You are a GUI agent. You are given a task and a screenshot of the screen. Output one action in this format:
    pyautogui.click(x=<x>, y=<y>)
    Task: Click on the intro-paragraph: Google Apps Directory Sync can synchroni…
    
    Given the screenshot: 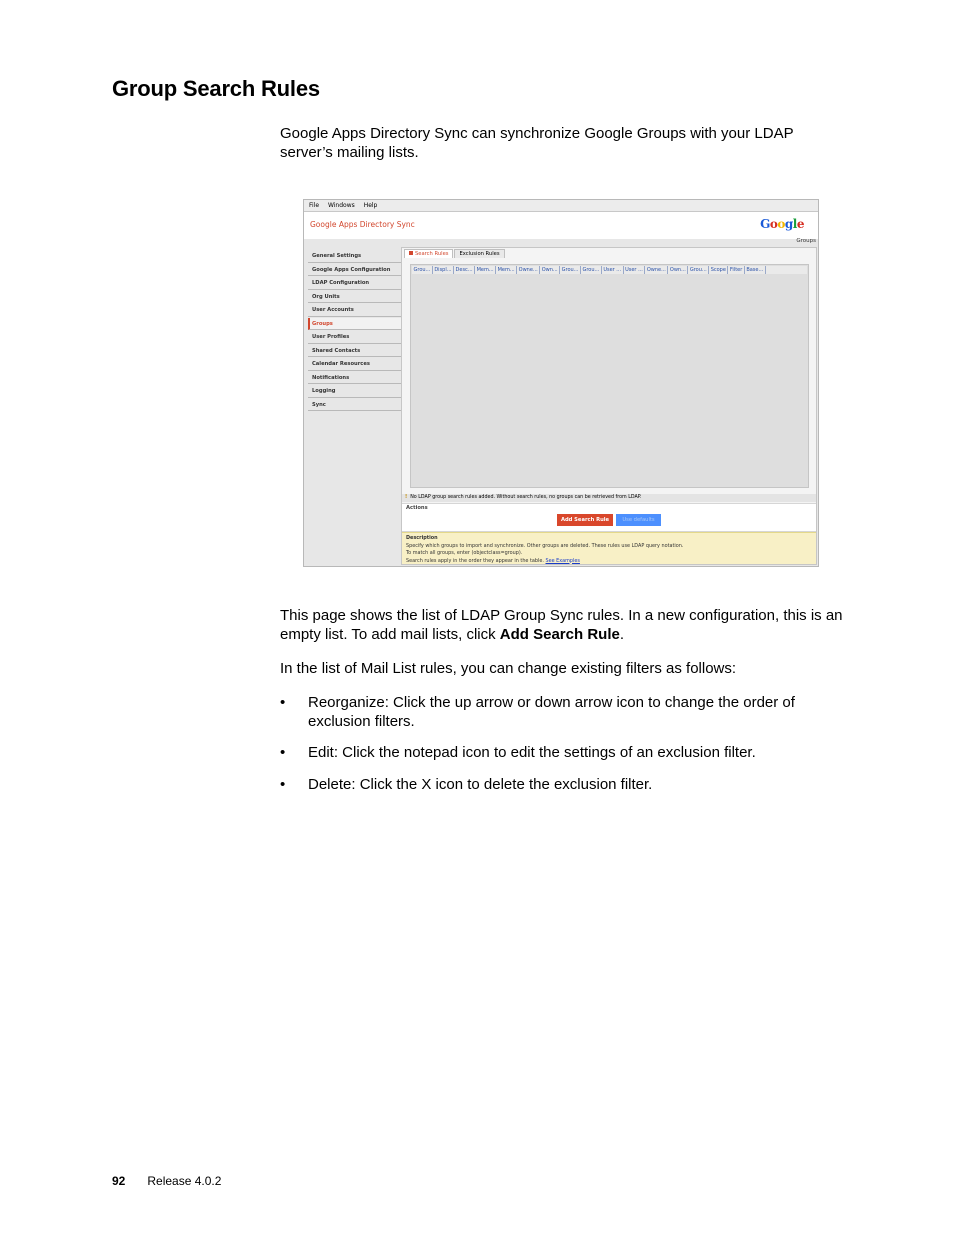 What is the action you would take?
    pyautogui.click(x=537, y=143)
    